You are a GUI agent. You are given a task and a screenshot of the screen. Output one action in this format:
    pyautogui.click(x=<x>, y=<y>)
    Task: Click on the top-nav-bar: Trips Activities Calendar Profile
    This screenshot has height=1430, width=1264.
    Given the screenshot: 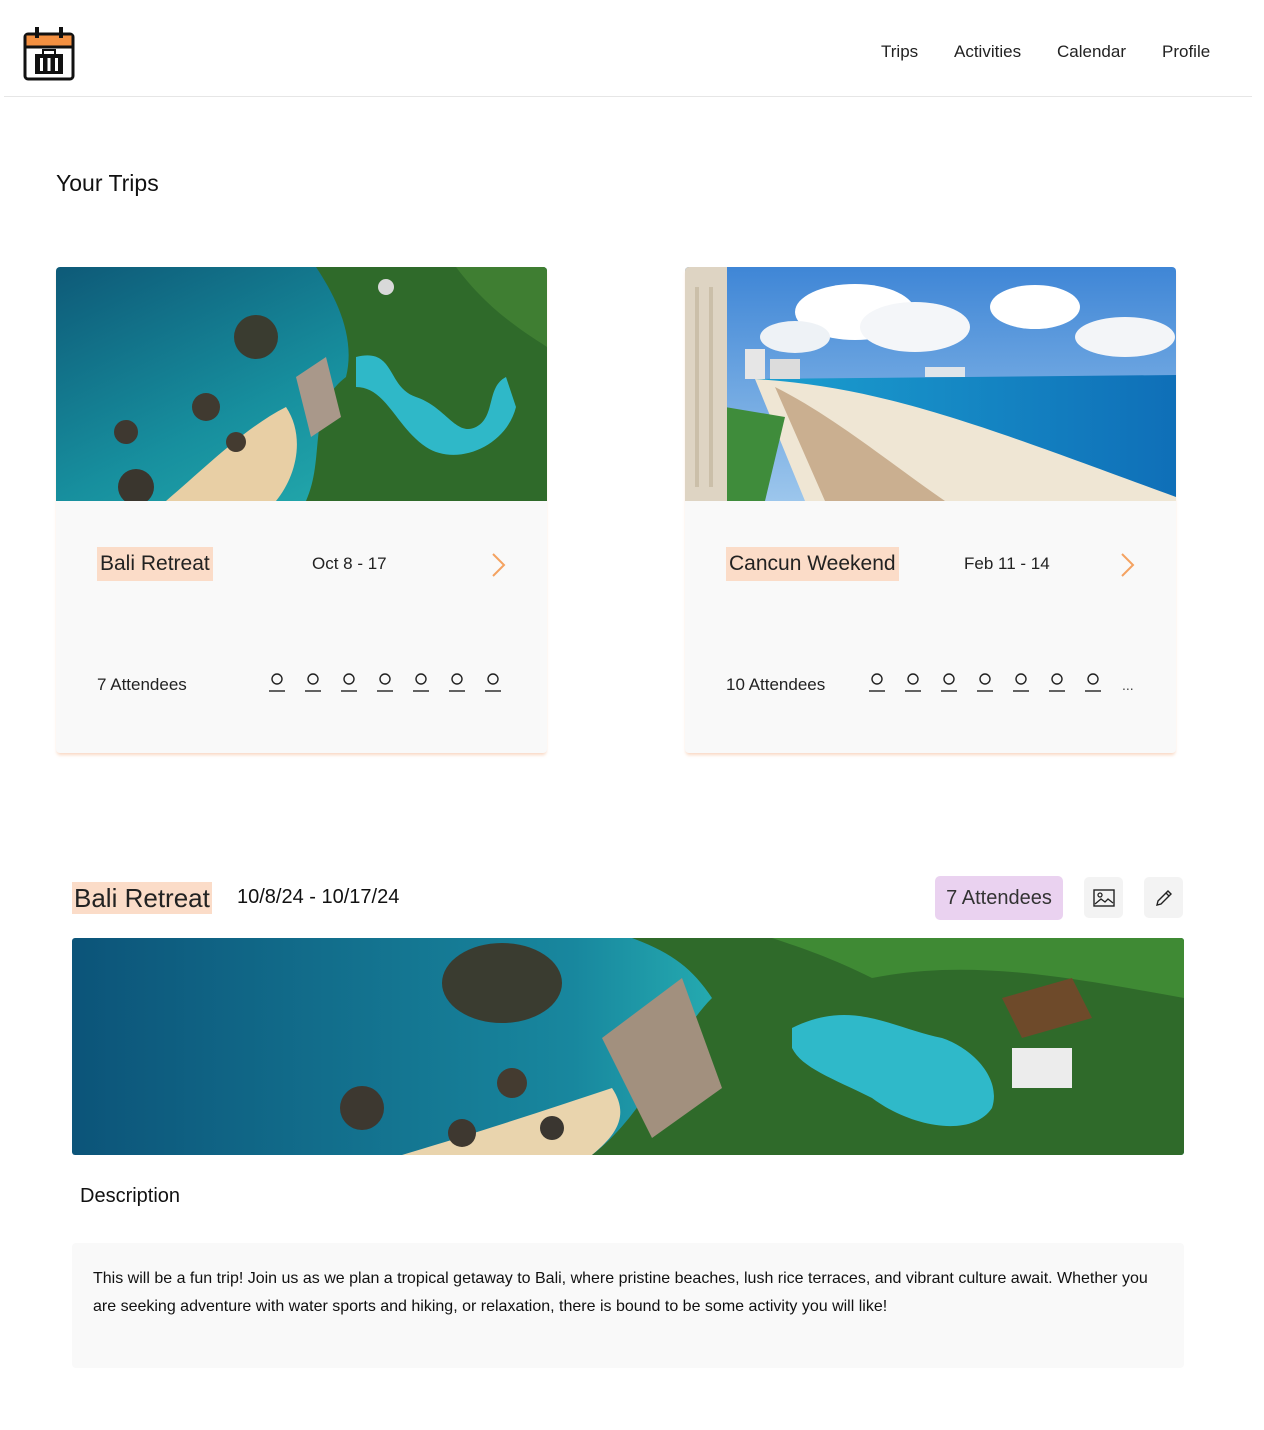 What is the action you would take?
    pyautogui.click(x=628, y=48)
    